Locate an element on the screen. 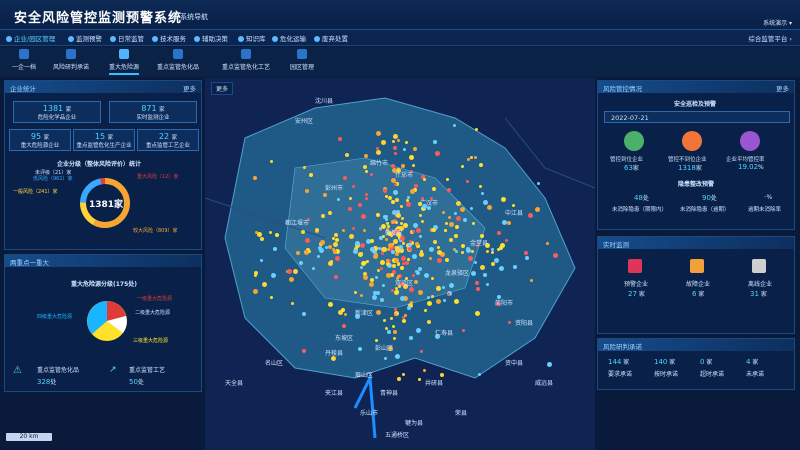  stat-key-process-companies: 22 家重点监管工艺企业 is located at coordinates (168, 140).